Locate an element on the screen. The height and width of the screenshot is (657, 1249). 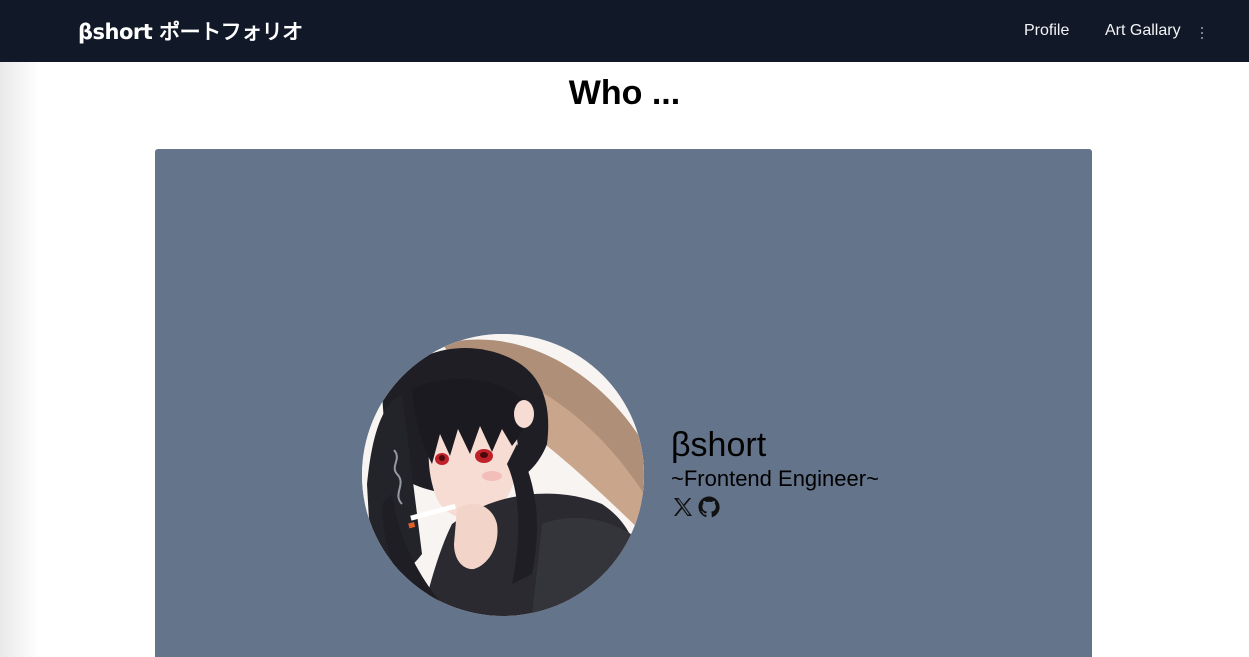
nav-link-art-gallary: Art Gallary is located at coordinates (1143, 31).